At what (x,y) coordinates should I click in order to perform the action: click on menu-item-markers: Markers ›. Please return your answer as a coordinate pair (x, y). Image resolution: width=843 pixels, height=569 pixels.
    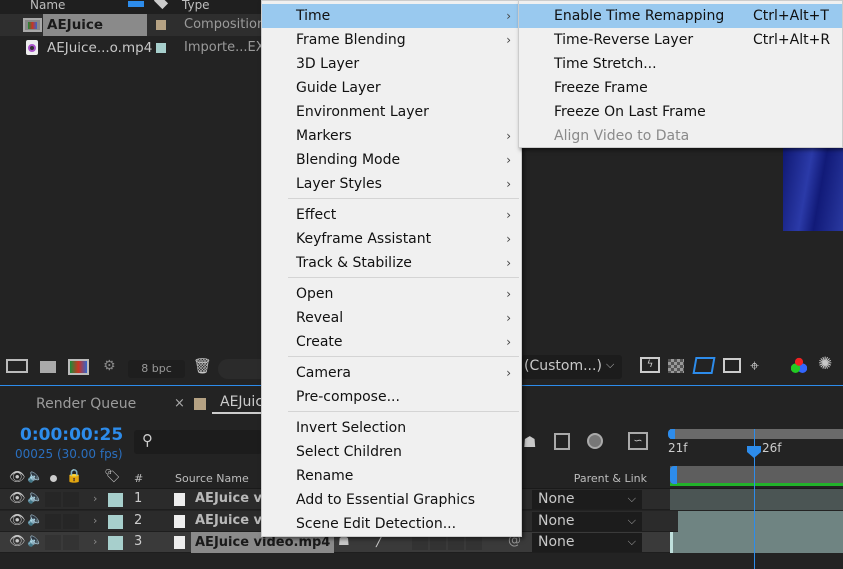
    Looking at the image, I should click on (391, 136).